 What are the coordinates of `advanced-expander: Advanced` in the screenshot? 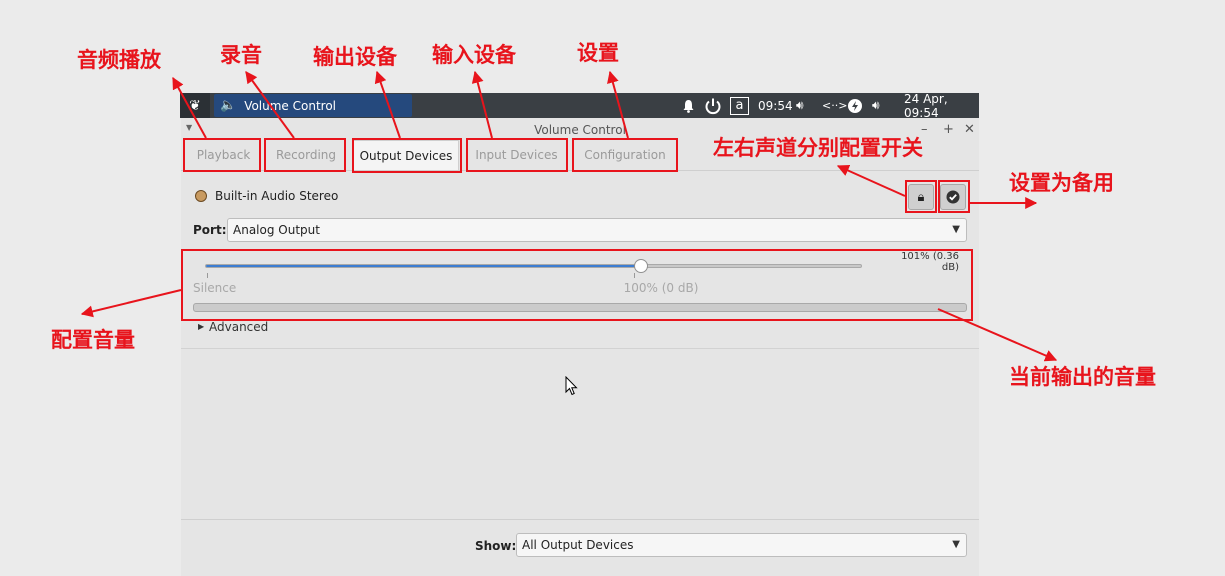 It's located at (238, 327).